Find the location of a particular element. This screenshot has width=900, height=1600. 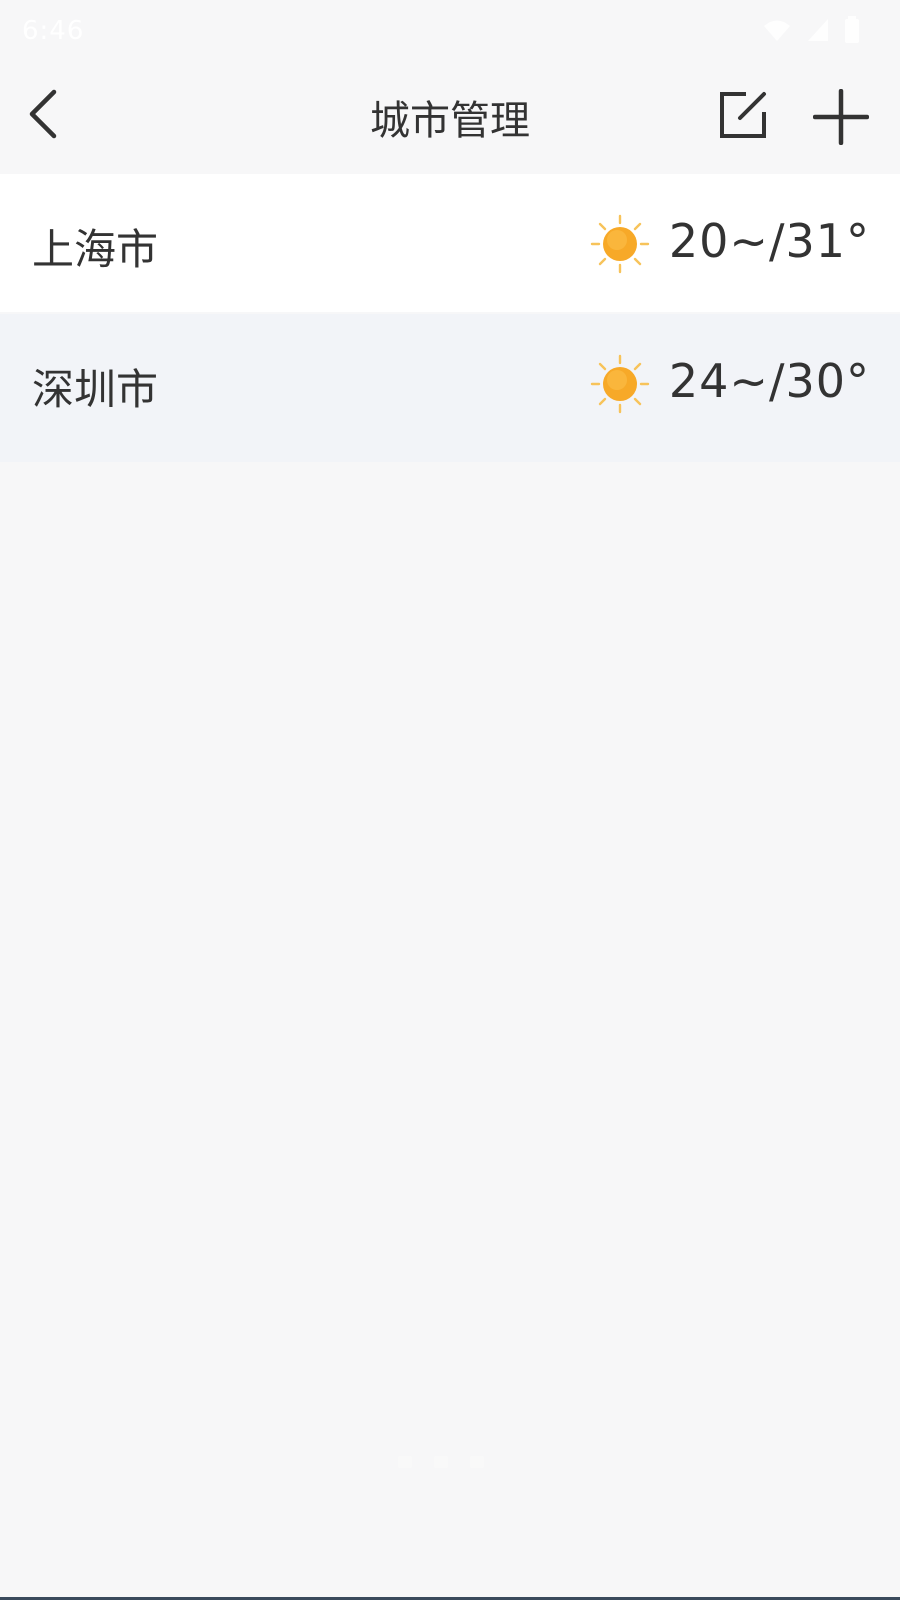

edit-button is located at coordinates (743, 117).